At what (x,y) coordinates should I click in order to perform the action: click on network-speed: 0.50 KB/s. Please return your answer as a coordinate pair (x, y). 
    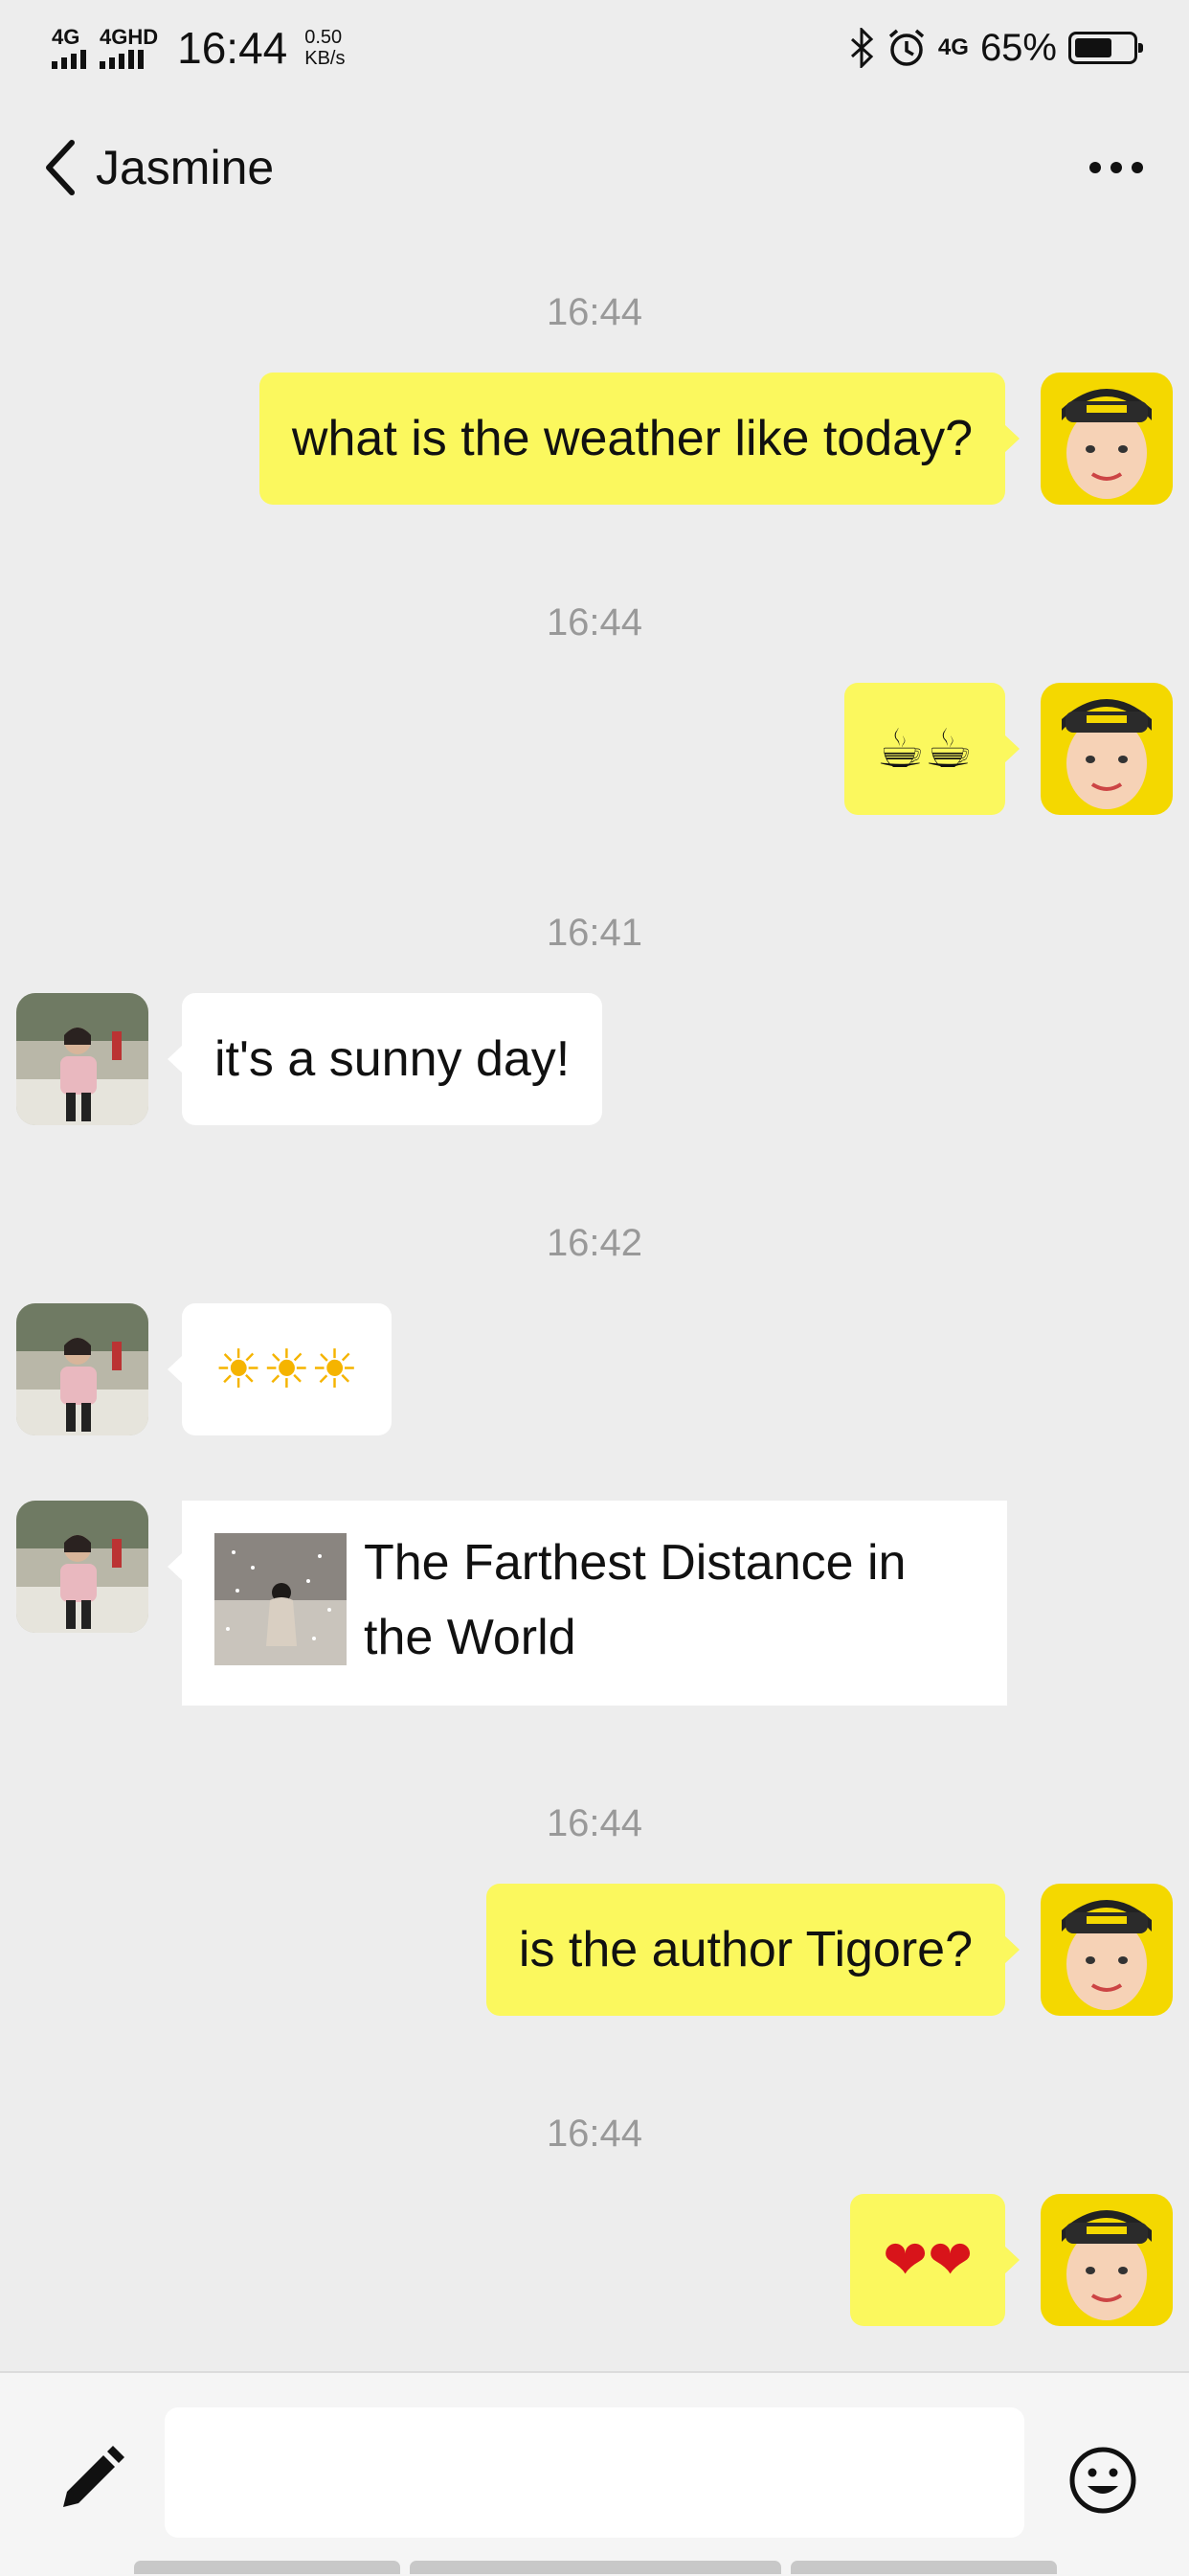
    Looking at the image, I should click on (324, 48).